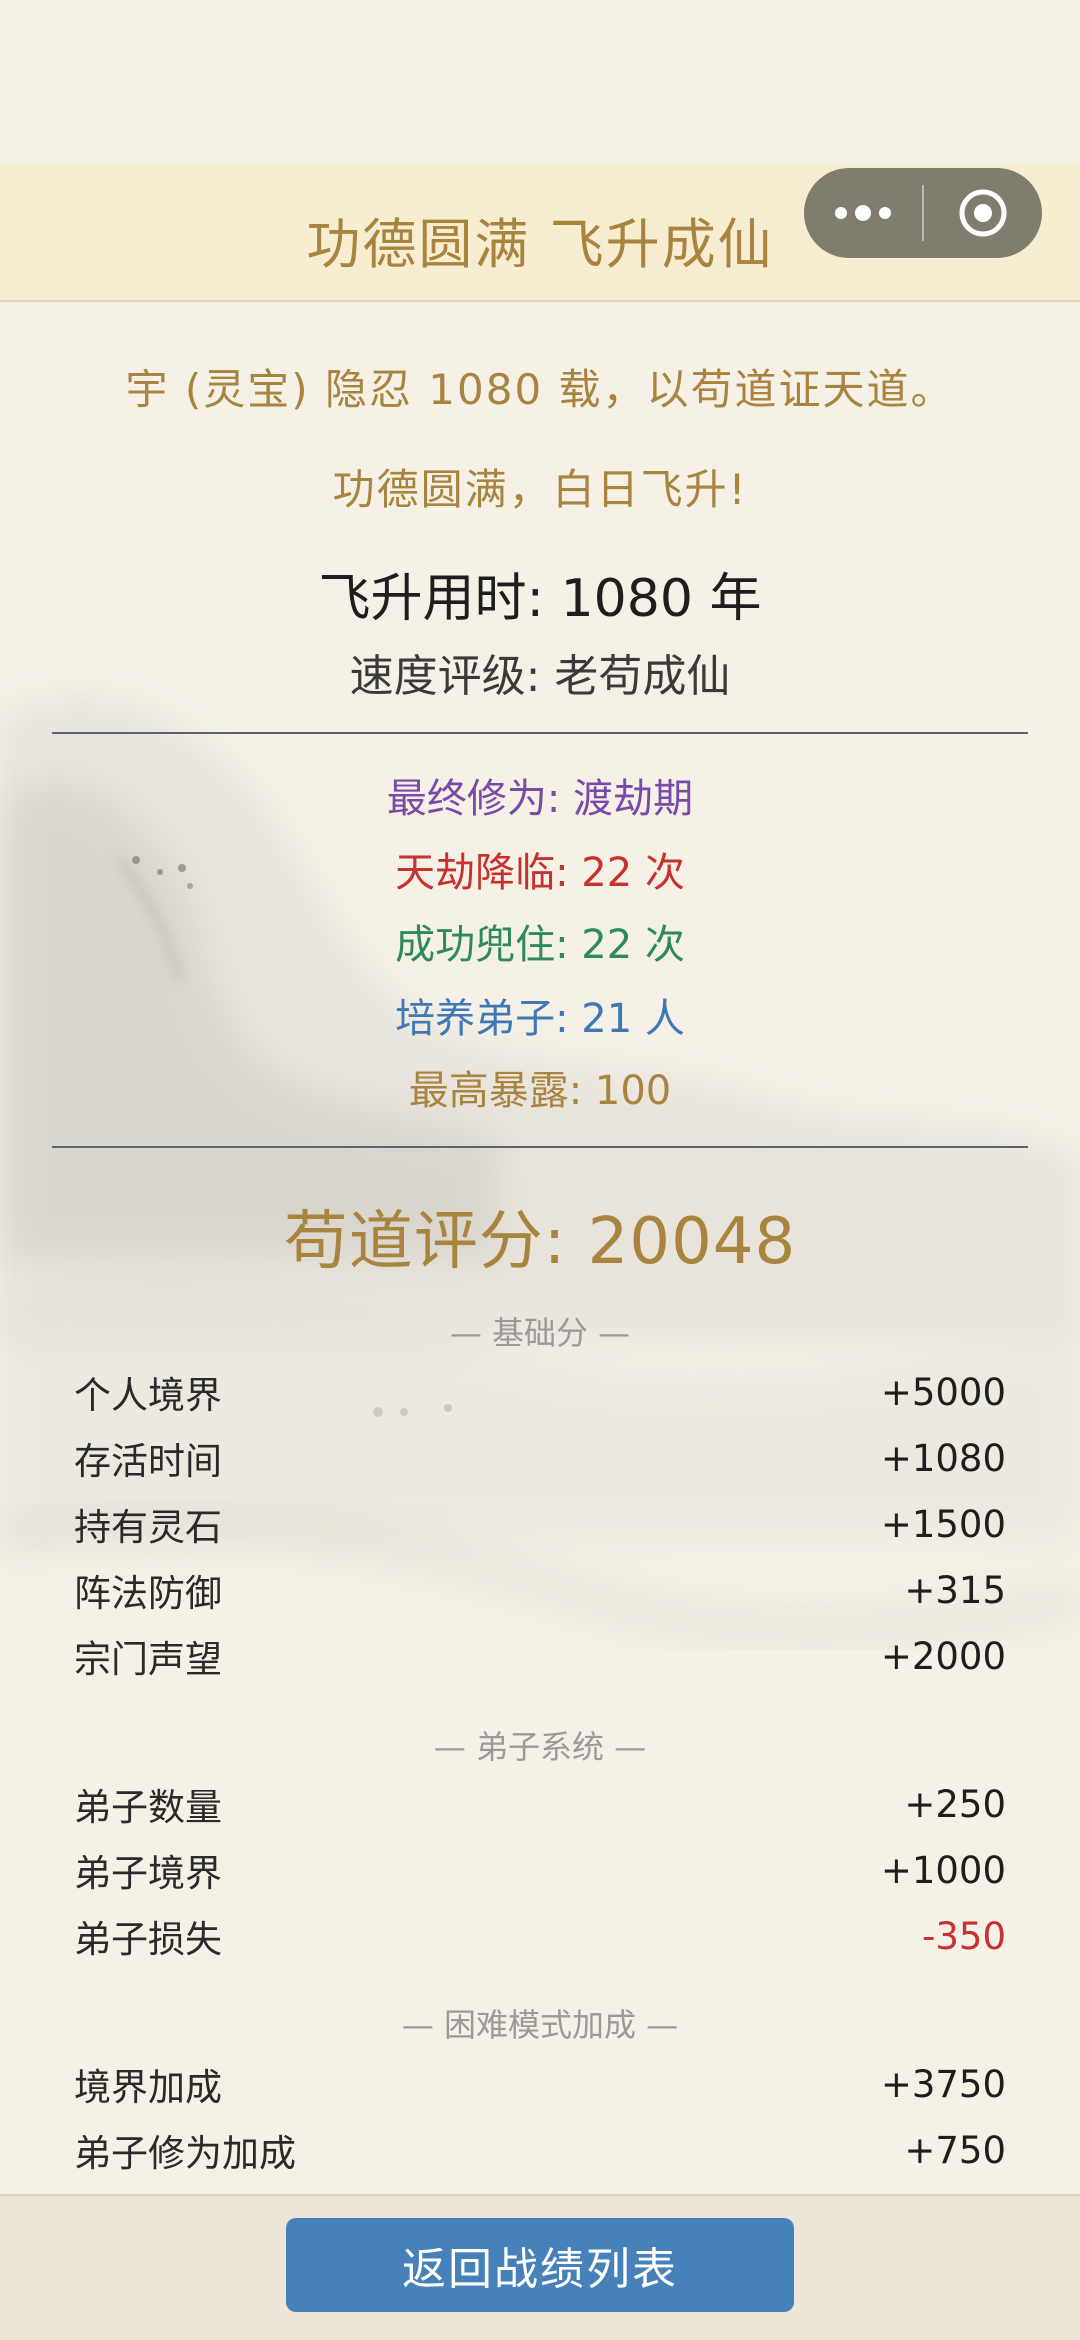 Image resolution: width=1080 pixels, height=2340 pixels. Describe the element at coordinates (148, 1873) in the screenshot. I see `score-row-label: 弟子境界` at that location.